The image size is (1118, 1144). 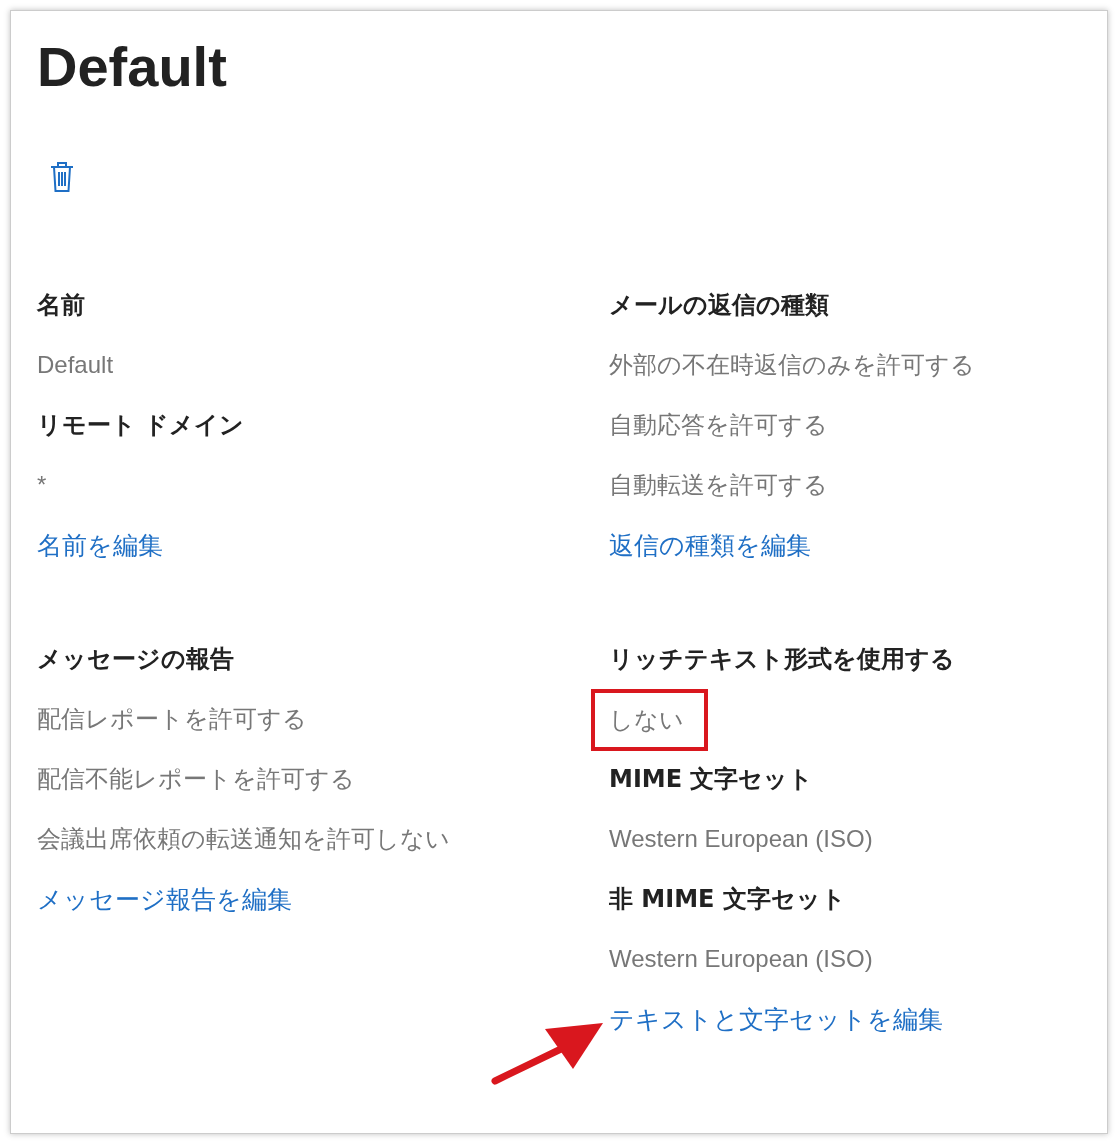 What do you see at coordinates (728, 899) in the screenshot?
I see `section-heading: 非 MIME 文字セット` at bounding box center [728, 899].